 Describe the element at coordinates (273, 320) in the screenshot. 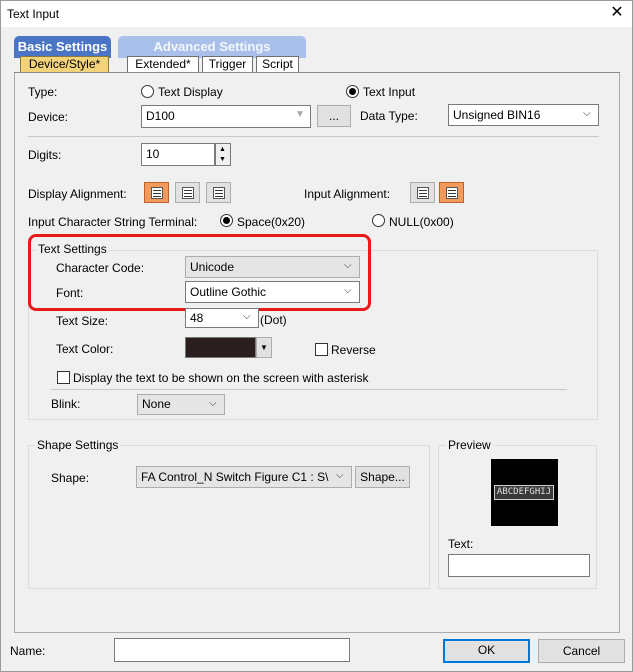

I see `text-size-unit: (Dot)` at that location.